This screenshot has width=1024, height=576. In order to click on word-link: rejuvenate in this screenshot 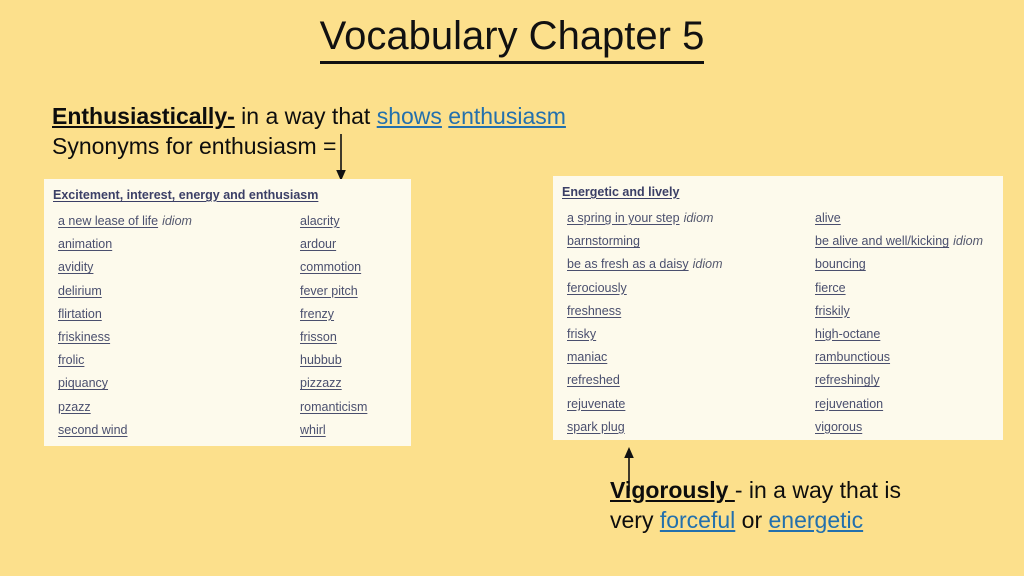, I will do `click(596, 404)`.